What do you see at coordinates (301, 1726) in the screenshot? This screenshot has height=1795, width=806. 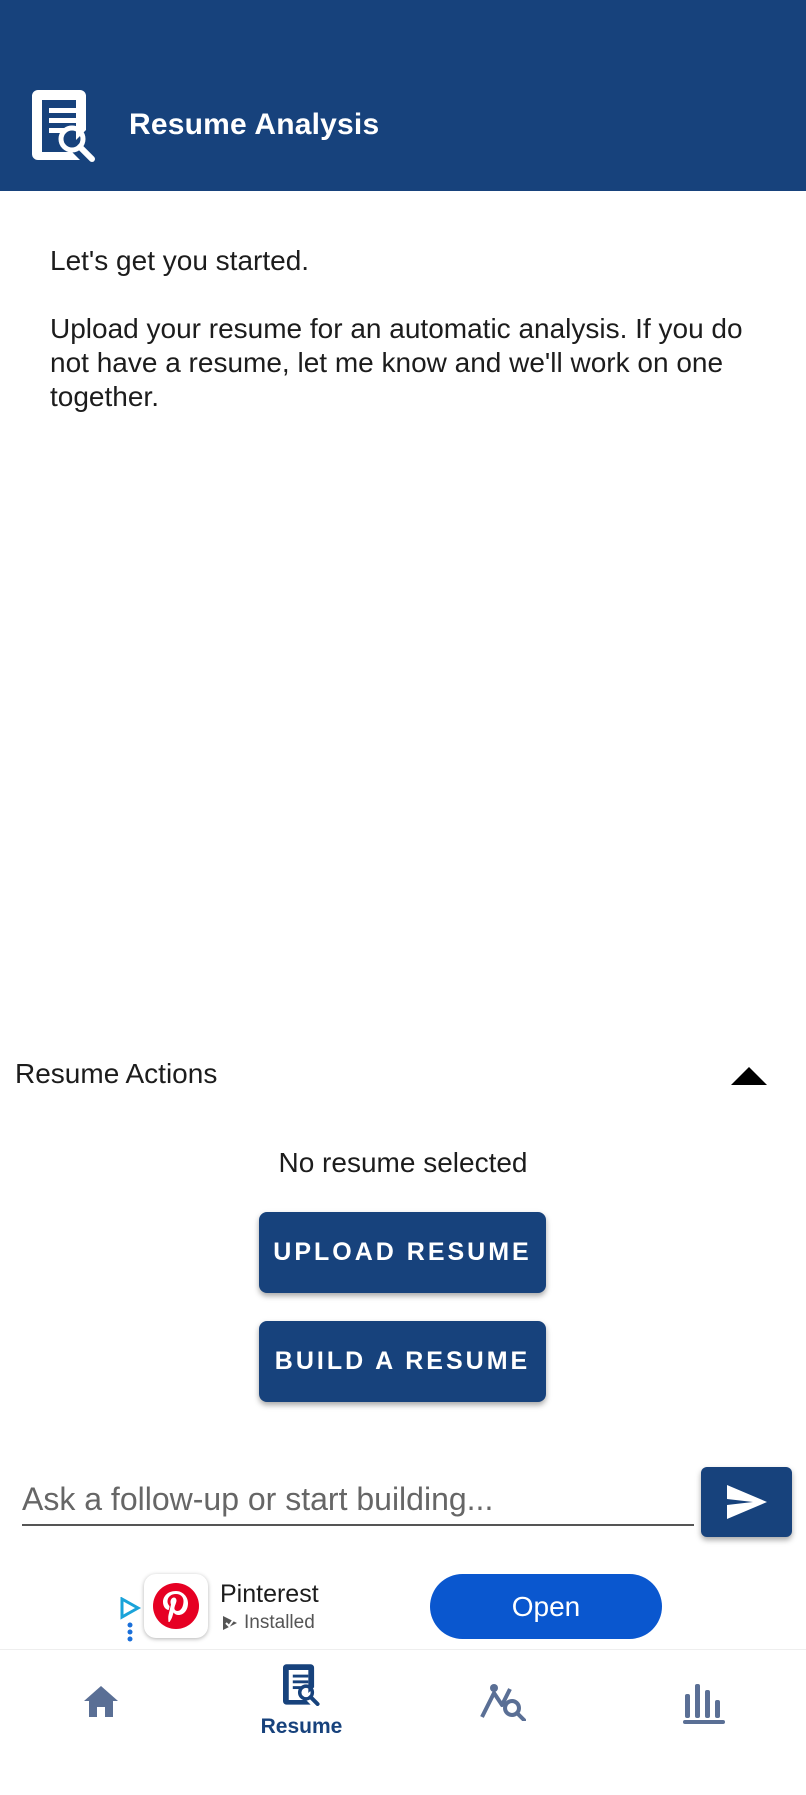 I see `nav-resume-label: Resume` at bounding box center [301, 1726].